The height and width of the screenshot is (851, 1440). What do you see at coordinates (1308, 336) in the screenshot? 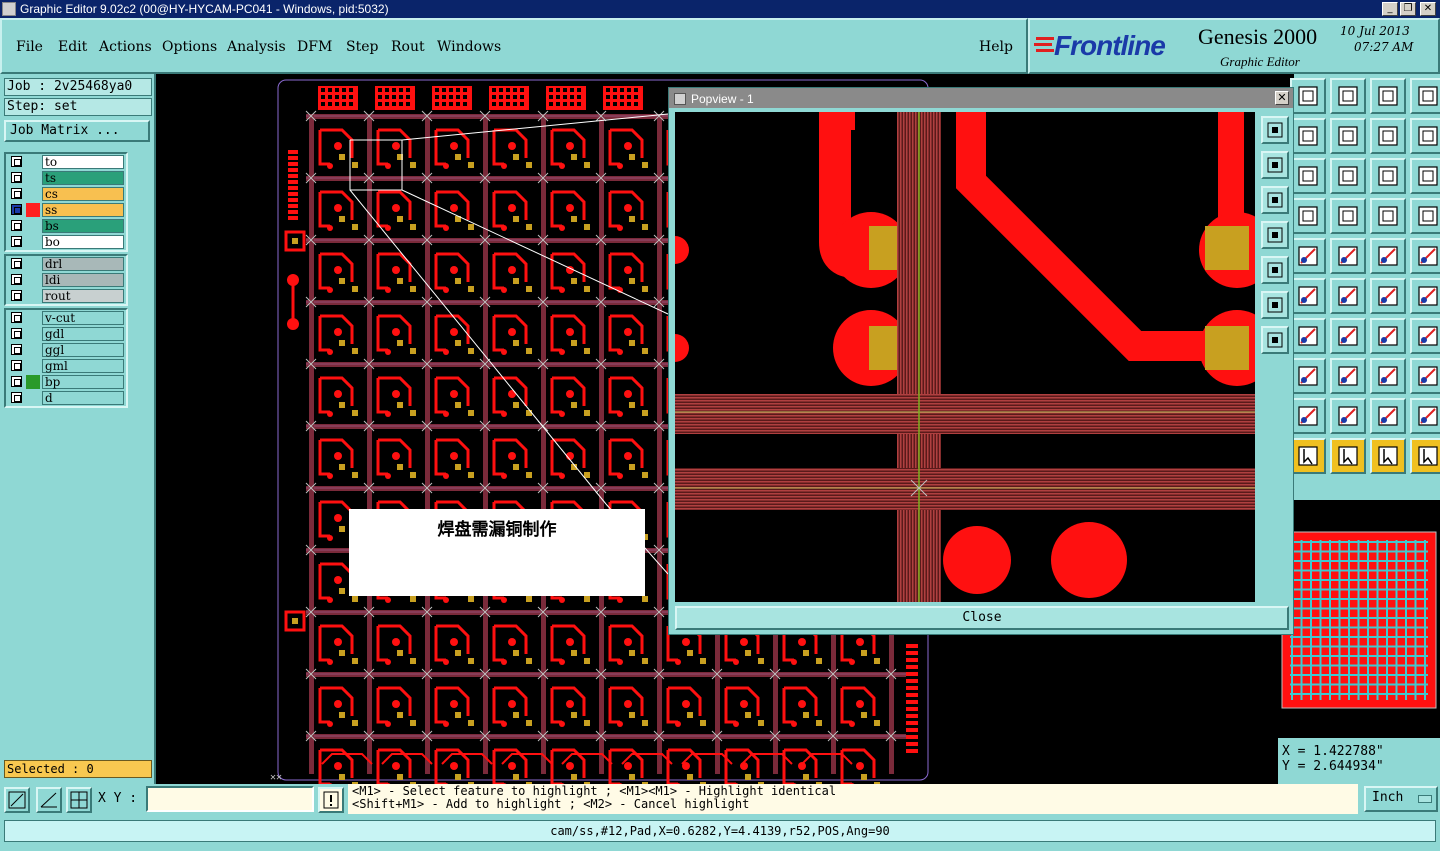
I see `slash-icon` at bounding box center [1308, 336].